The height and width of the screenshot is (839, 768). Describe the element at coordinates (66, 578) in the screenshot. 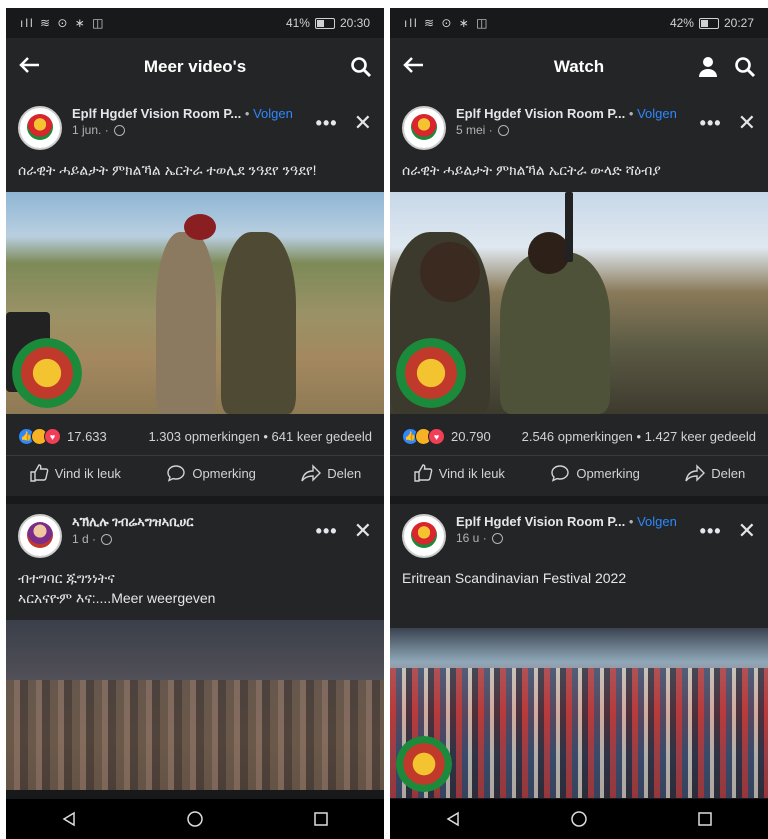

I see `post-text-line: ብተግባር ጁግንነትና` at that location.